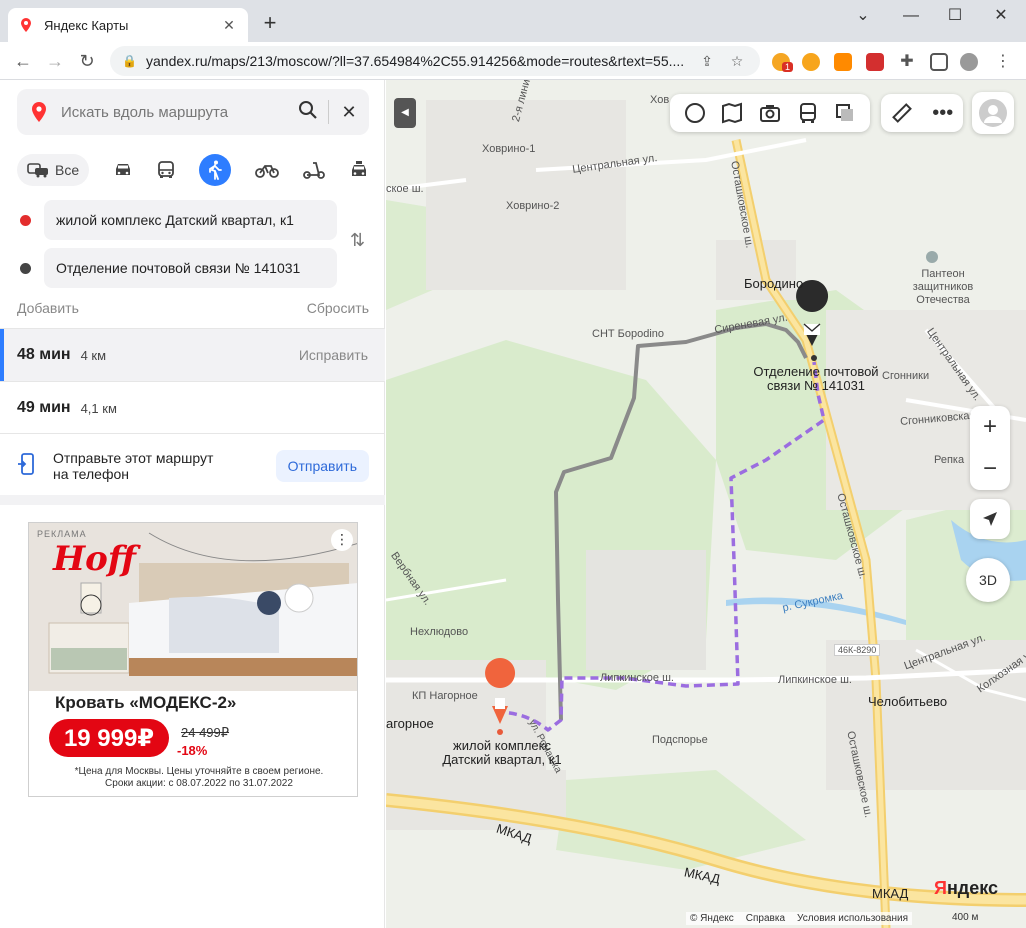  What do you see at coordinates (55, 61) in the screenshot?
I see `forward-button: →` at bounding box center [55, 61].